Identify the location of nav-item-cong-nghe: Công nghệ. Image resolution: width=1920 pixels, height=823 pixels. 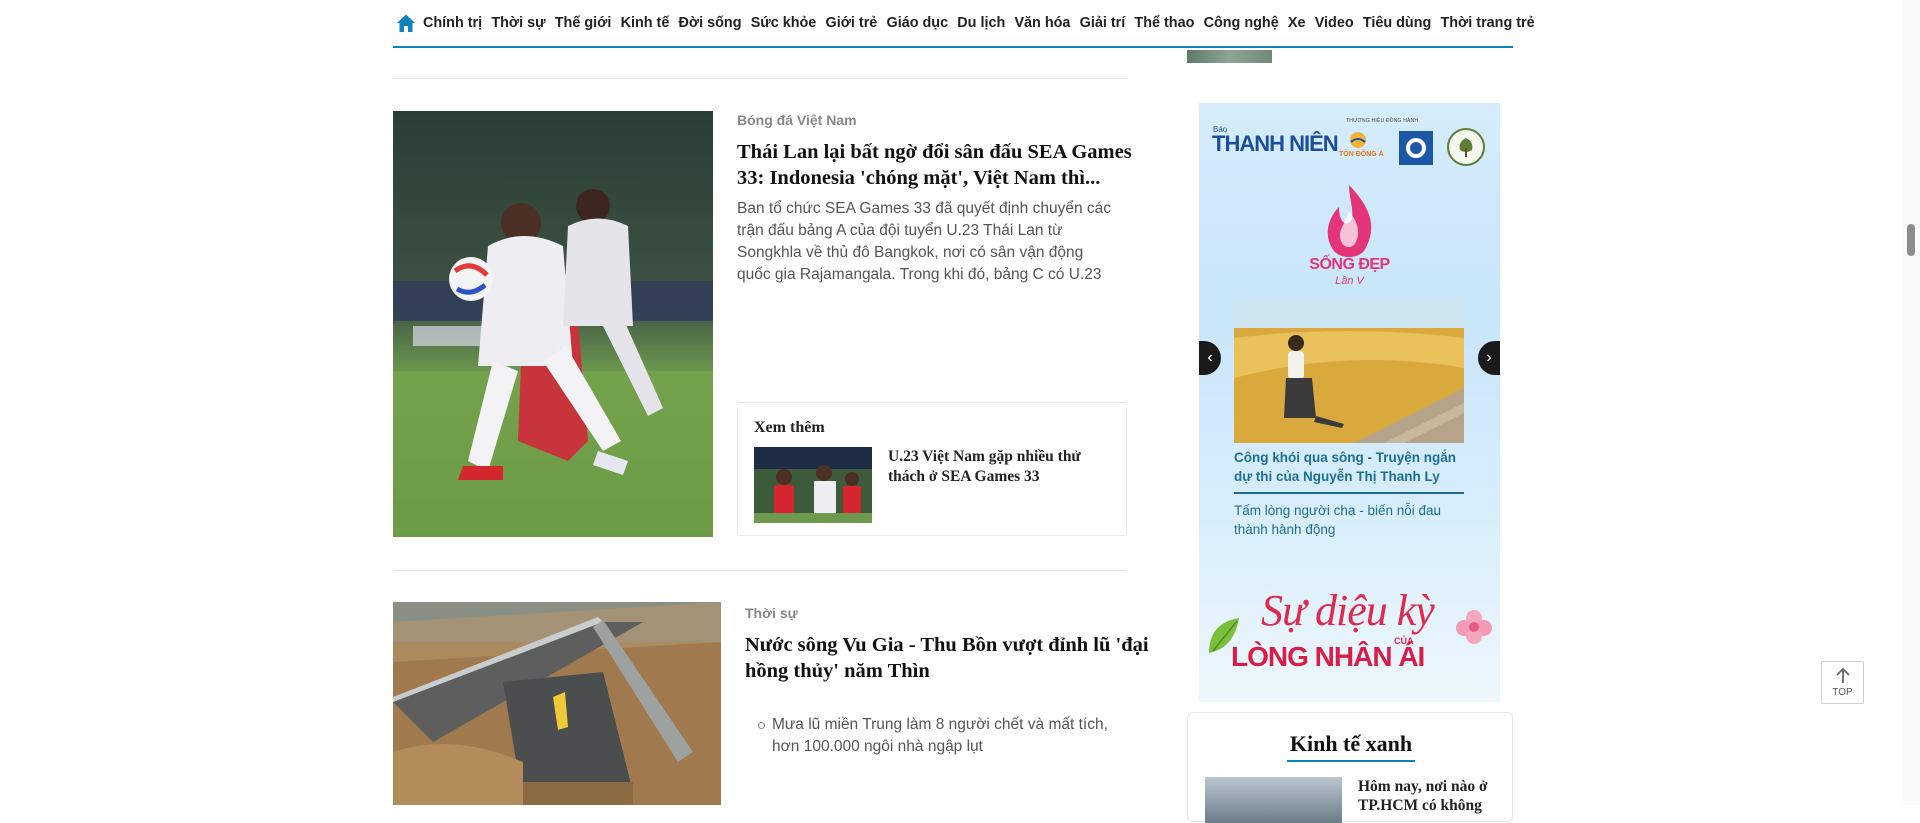
(1241, 23).